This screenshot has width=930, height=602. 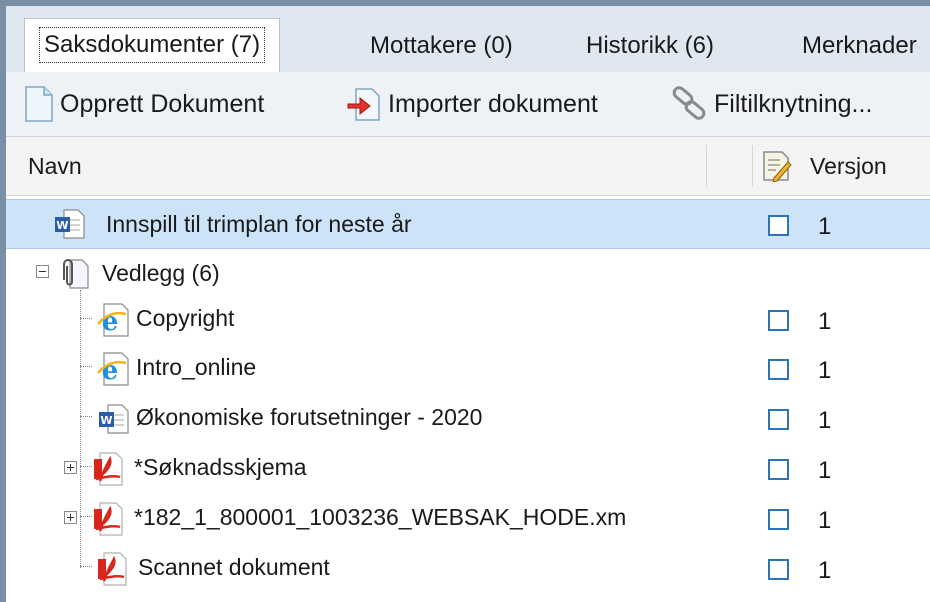 I want to click on tab-historikk: Historikk (6), so click(x=650, y=46).